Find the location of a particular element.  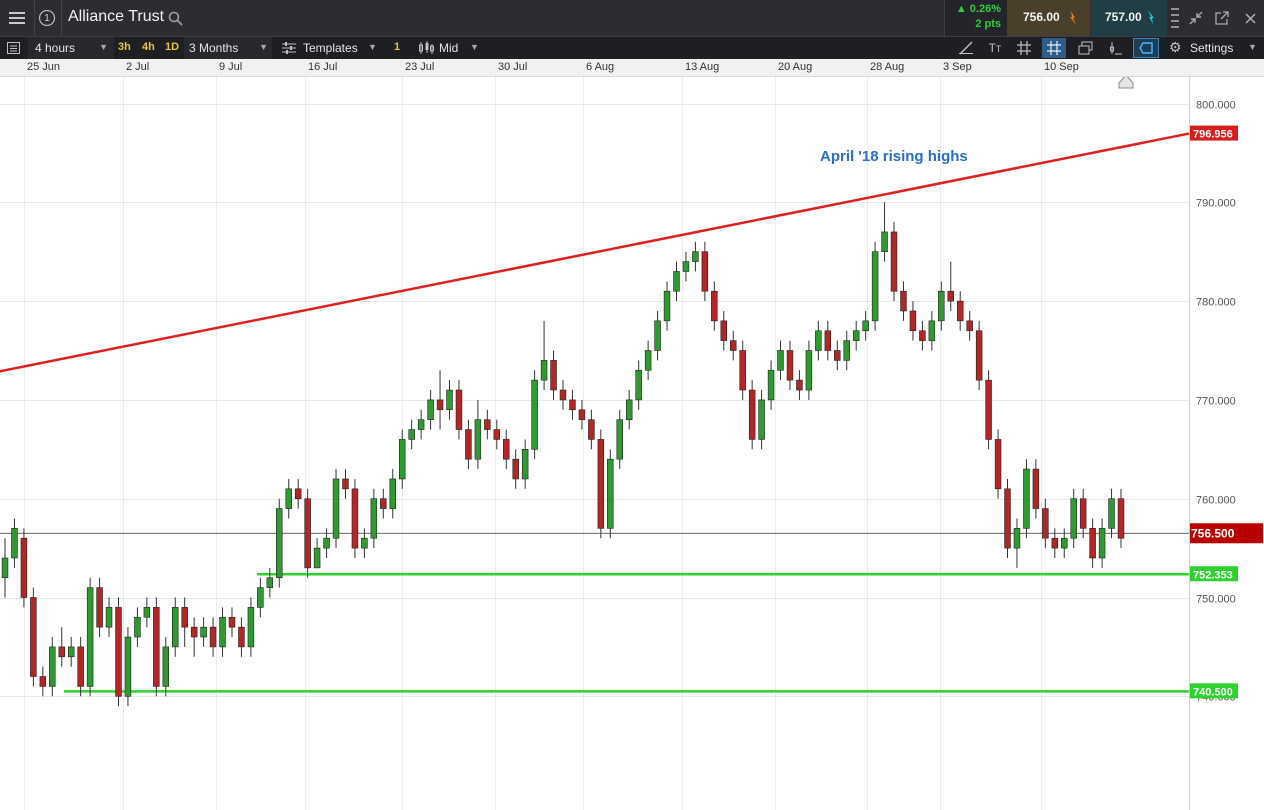

crosshair-icon is located at coordinates (1054, 48).